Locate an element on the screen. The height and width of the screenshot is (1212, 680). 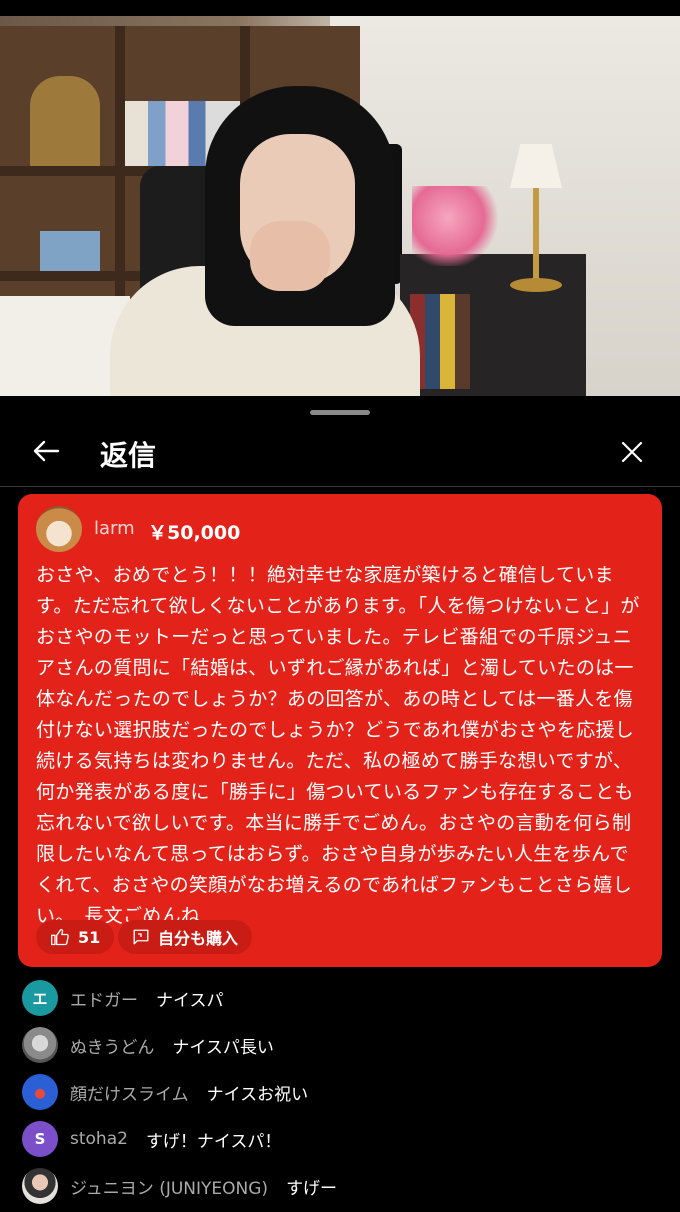
comment-item: エ エドガー ナイスパ is located at coordinates (123, 998).